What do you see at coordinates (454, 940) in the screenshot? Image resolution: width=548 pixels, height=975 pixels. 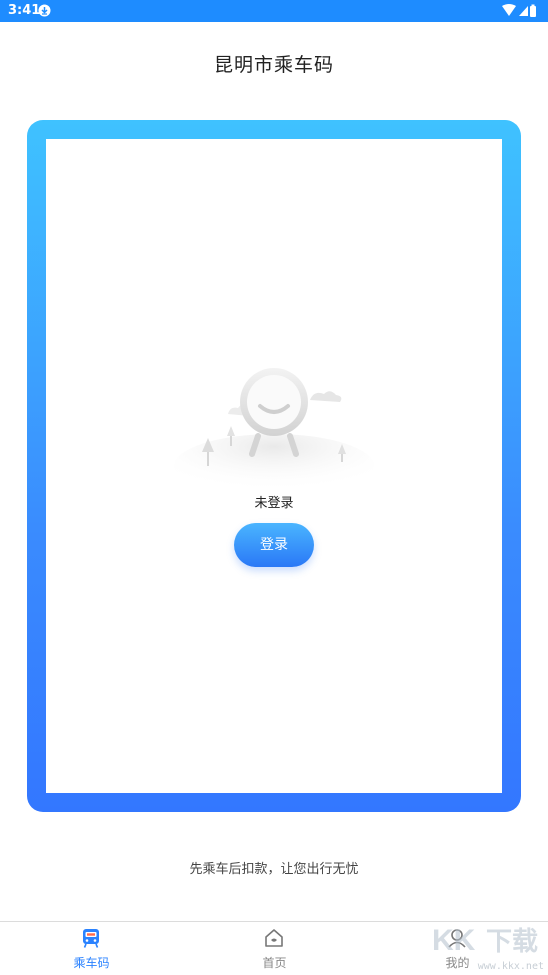 I see `svg-text: KK` at bounding box center [454, 940].